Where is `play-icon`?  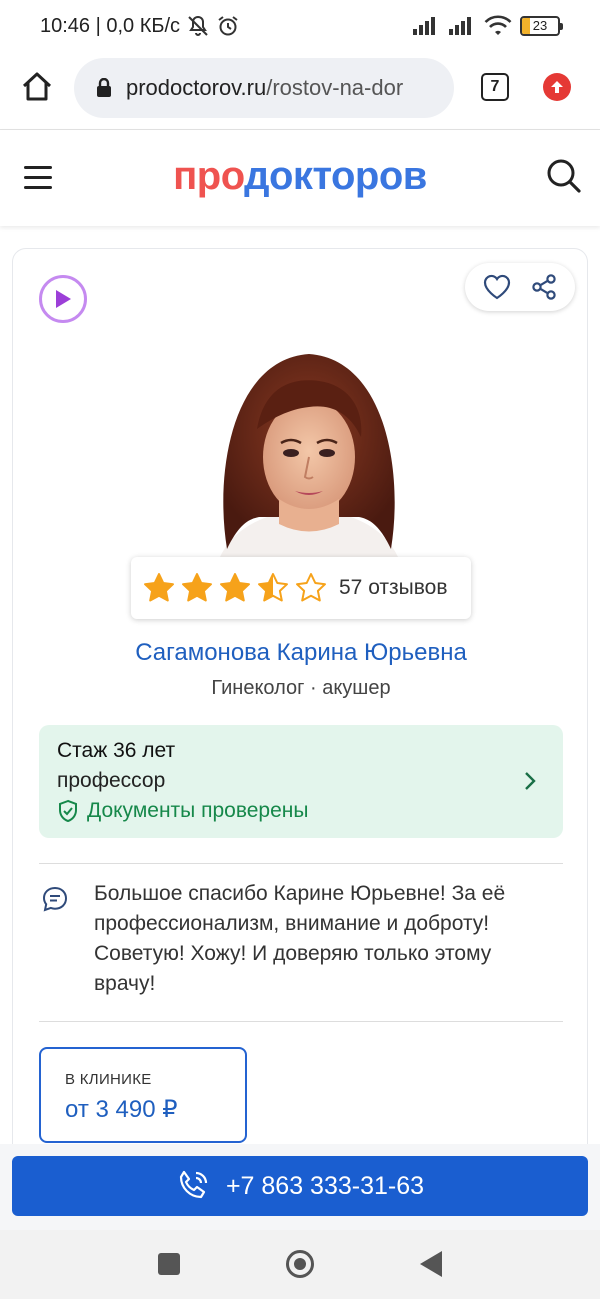 play-icon is located at coordinates (63, 299).